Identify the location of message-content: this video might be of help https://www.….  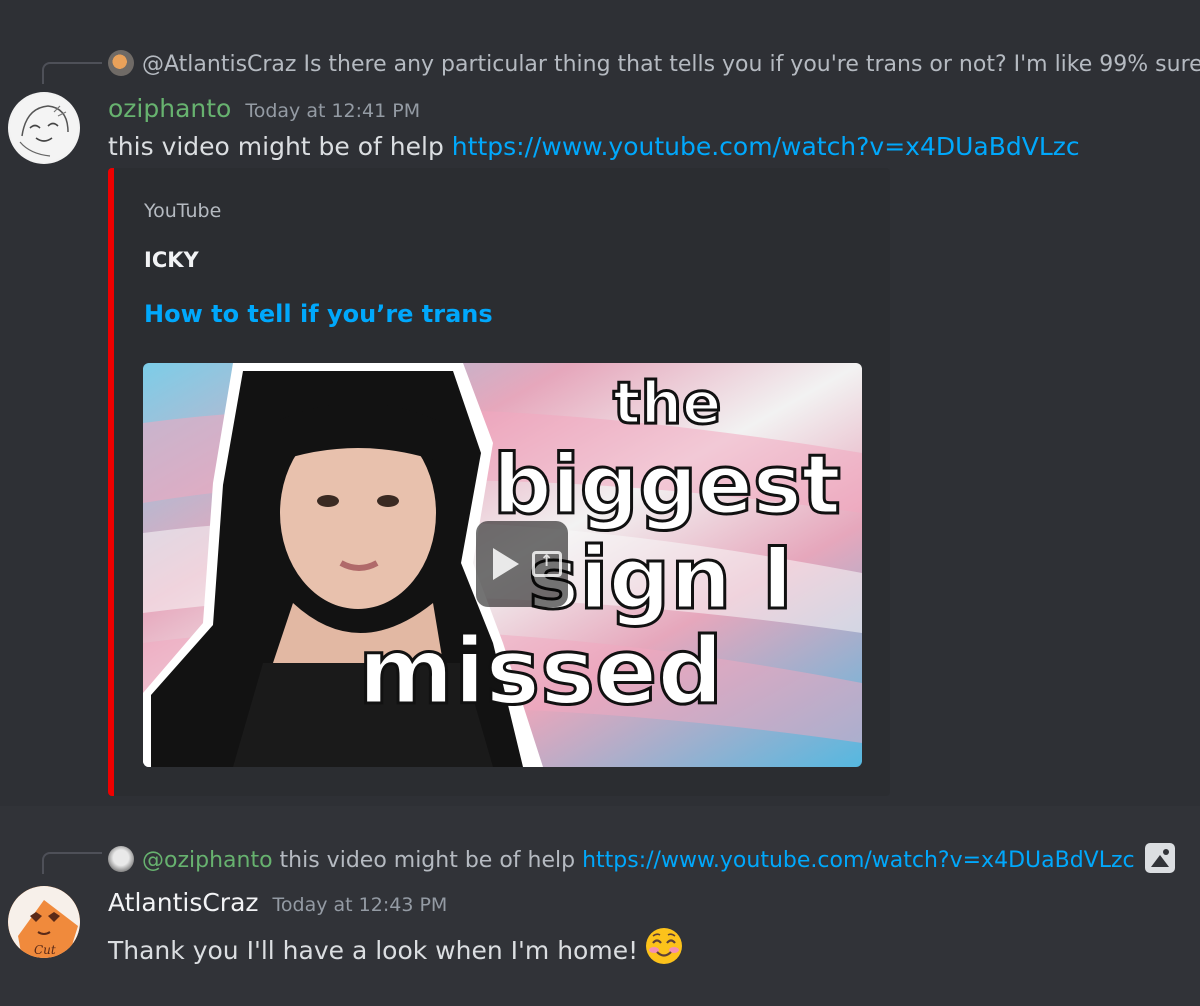
(594, 147).